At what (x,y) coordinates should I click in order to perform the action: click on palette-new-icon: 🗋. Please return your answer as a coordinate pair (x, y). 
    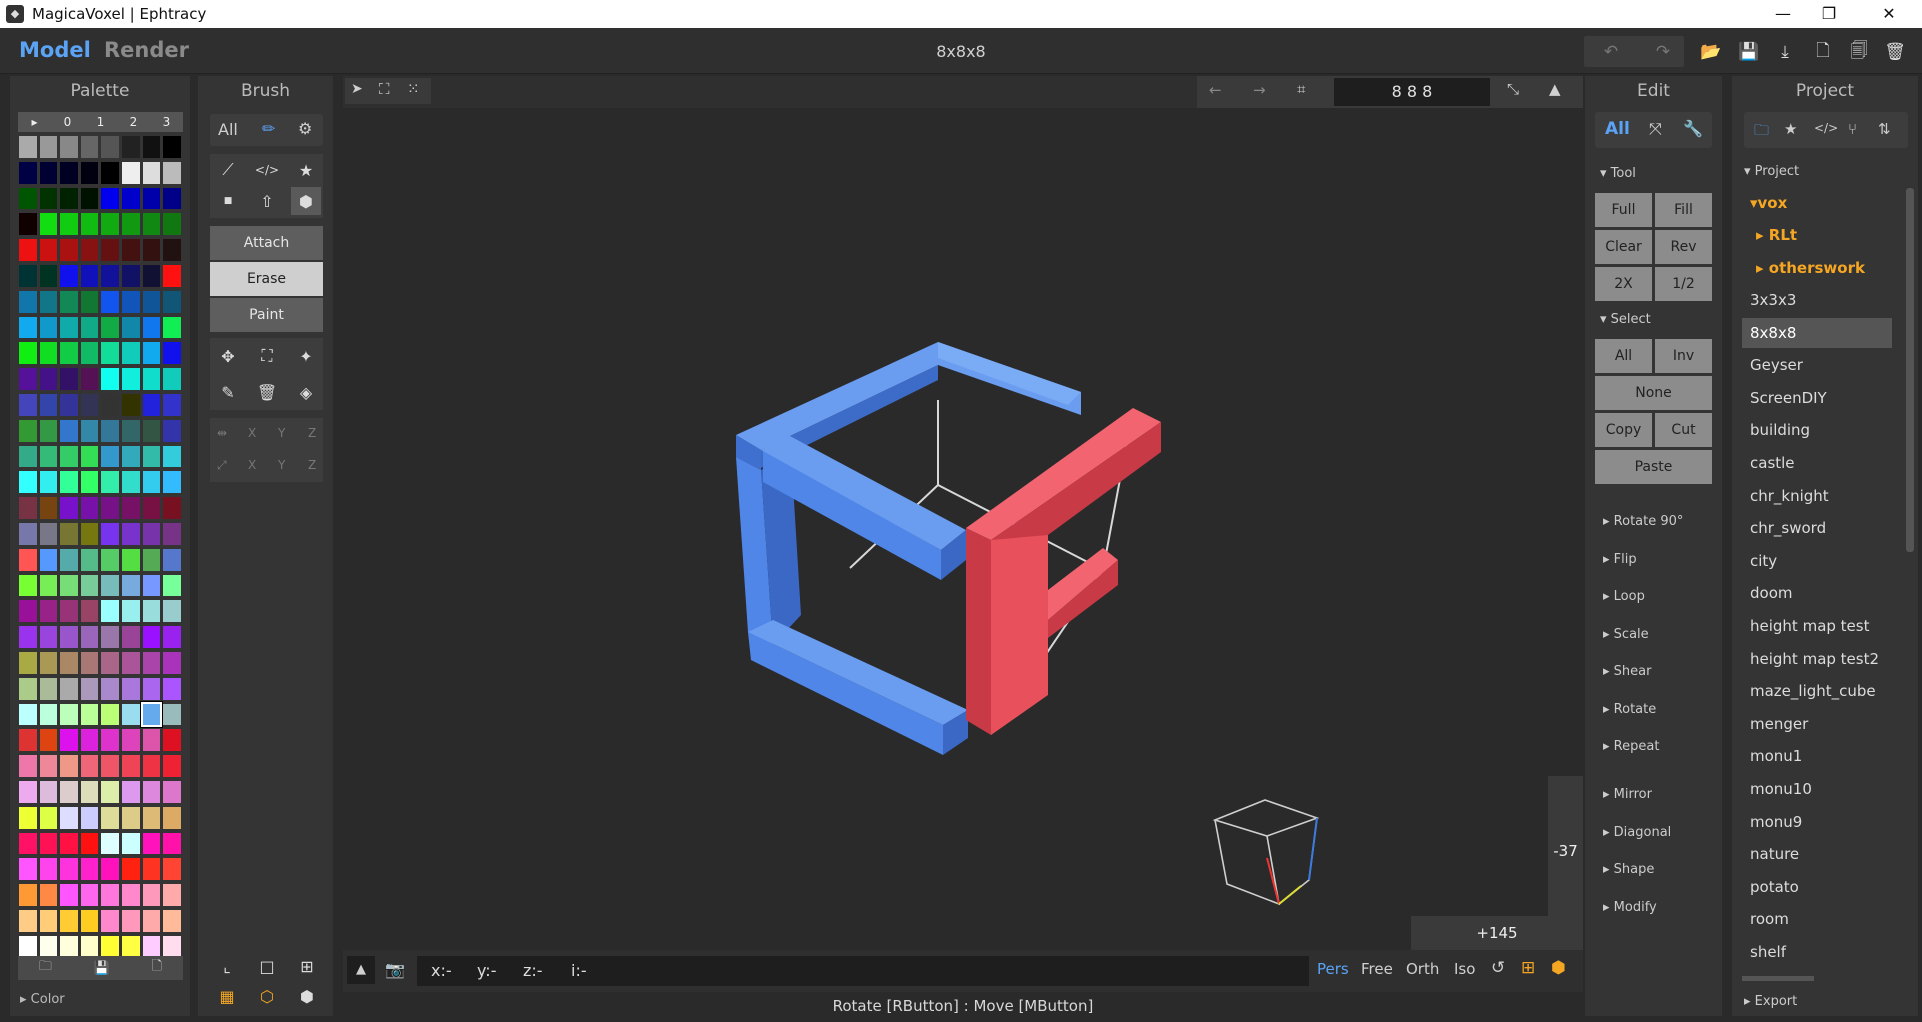
    Looking at the image, I should click on (157, 968).